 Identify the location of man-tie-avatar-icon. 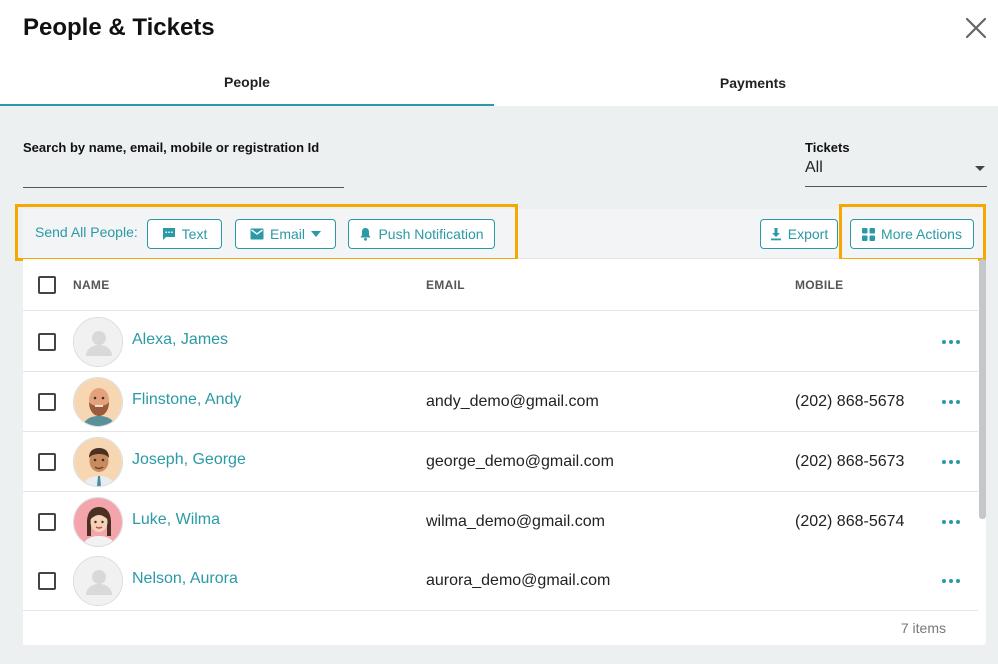
(98, 462).